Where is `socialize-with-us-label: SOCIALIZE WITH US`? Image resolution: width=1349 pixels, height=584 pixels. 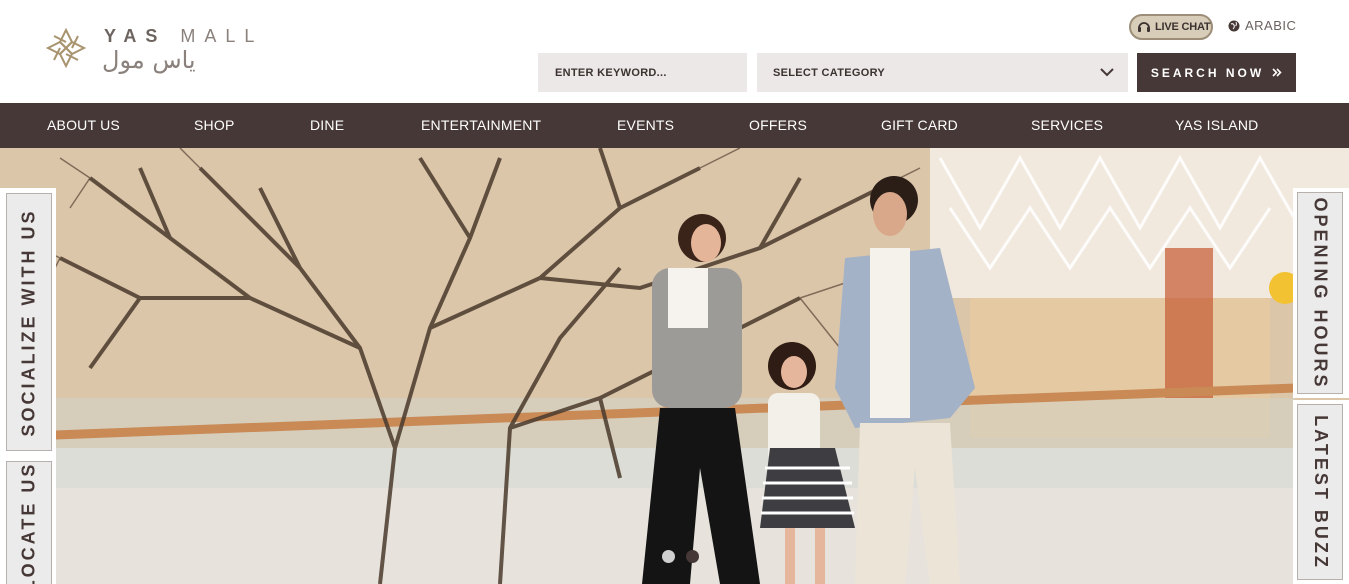 socialize-with-us-label: SOCIALIZE WITH US is located at coordinates (28, 322).